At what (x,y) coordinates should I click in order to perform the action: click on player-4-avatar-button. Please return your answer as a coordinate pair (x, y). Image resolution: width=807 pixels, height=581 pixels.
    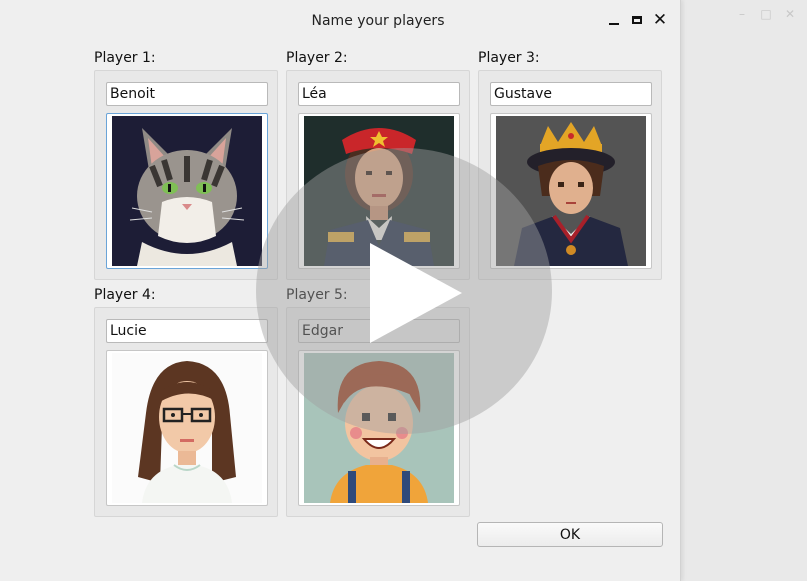
    Looking at the image, I should click on (187, 428).